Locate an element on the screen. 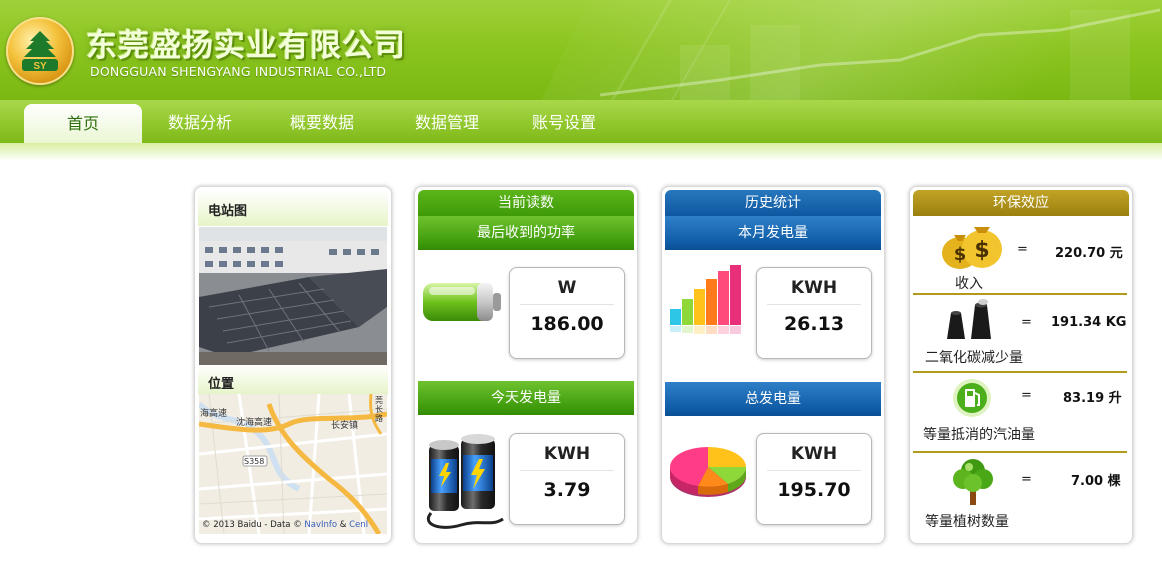 The height and width of the screenshot is (562, 1162). current-readings-panel: 当前读数 最后收到的功率 W 186.00 今天发电量 KWH 3.79 is located at coordinates (526, 365).